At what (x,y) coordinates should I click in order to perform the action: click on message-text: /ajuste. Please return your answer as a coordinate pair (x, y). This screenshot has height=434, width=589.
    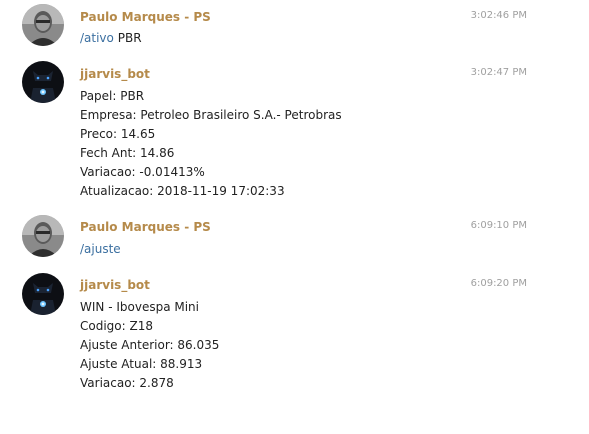
    Looking at the image, I should click on (100, 249).